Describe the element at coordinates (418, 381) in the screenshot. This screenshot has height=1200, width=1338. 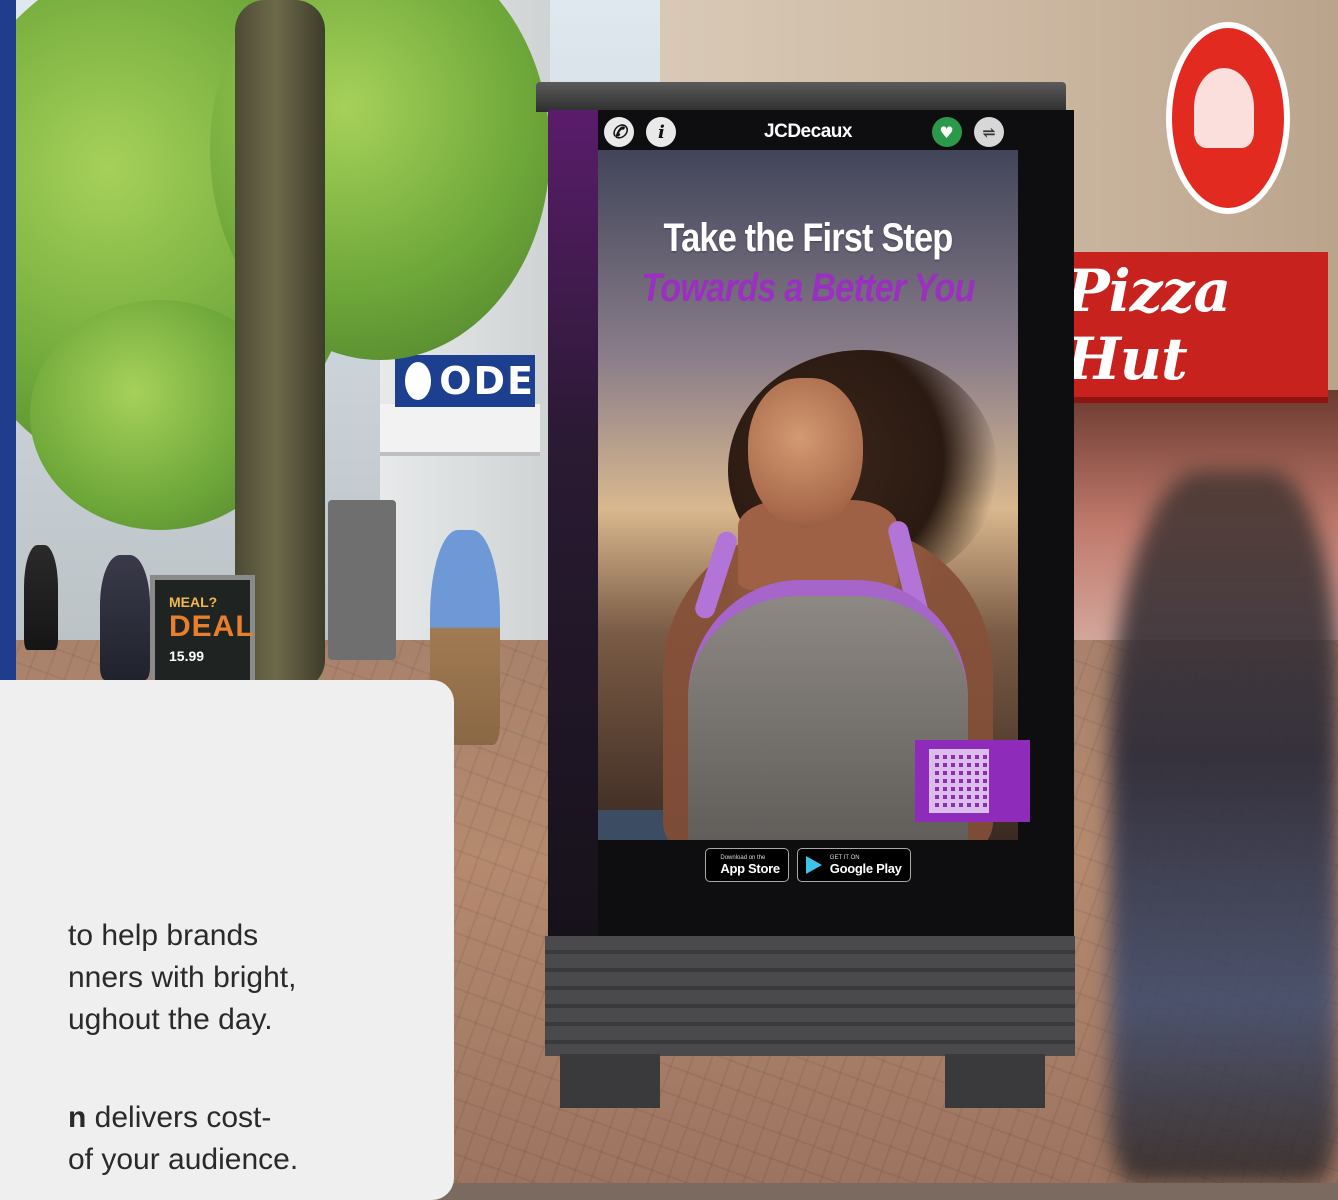
I see `odeon-badge-logo` at that location.